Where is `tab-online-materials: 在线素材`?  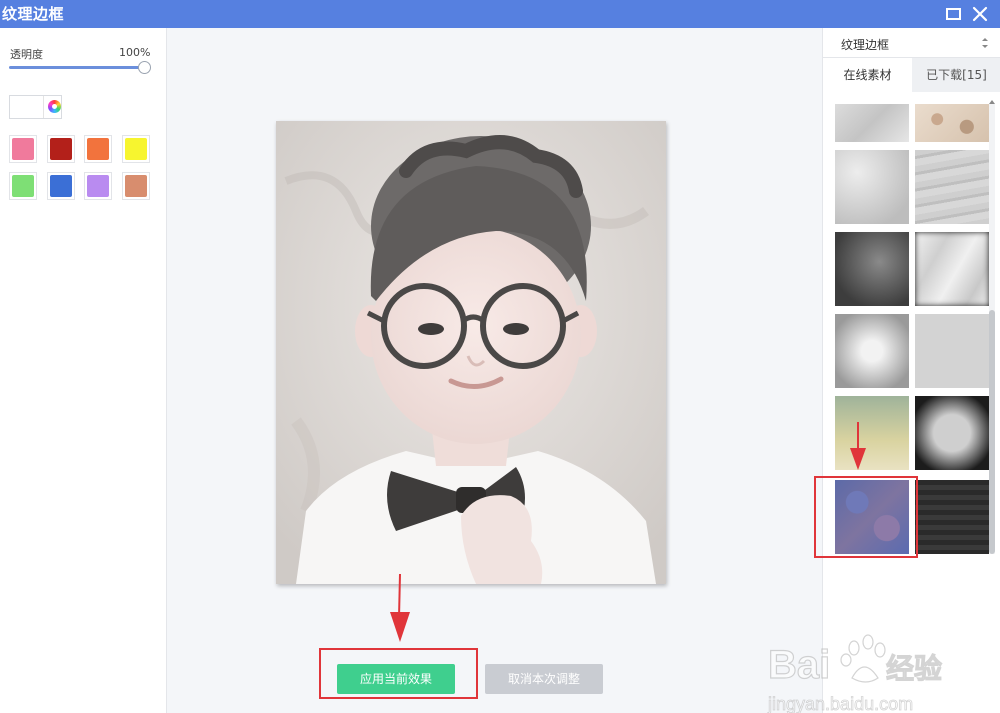 tab-online-materials: 在线素材 is located at coordinates (867, 75).